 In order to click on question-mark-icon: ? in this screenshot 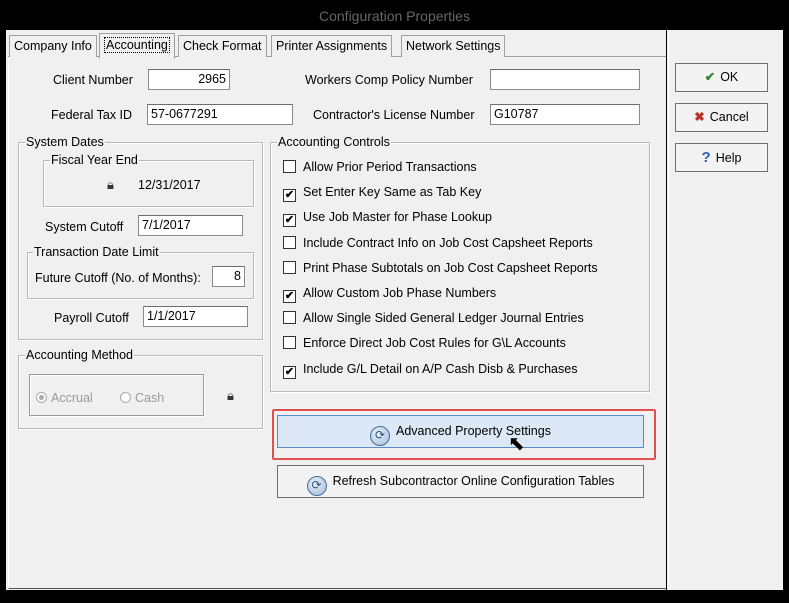, I will do `click(706, 157)`.